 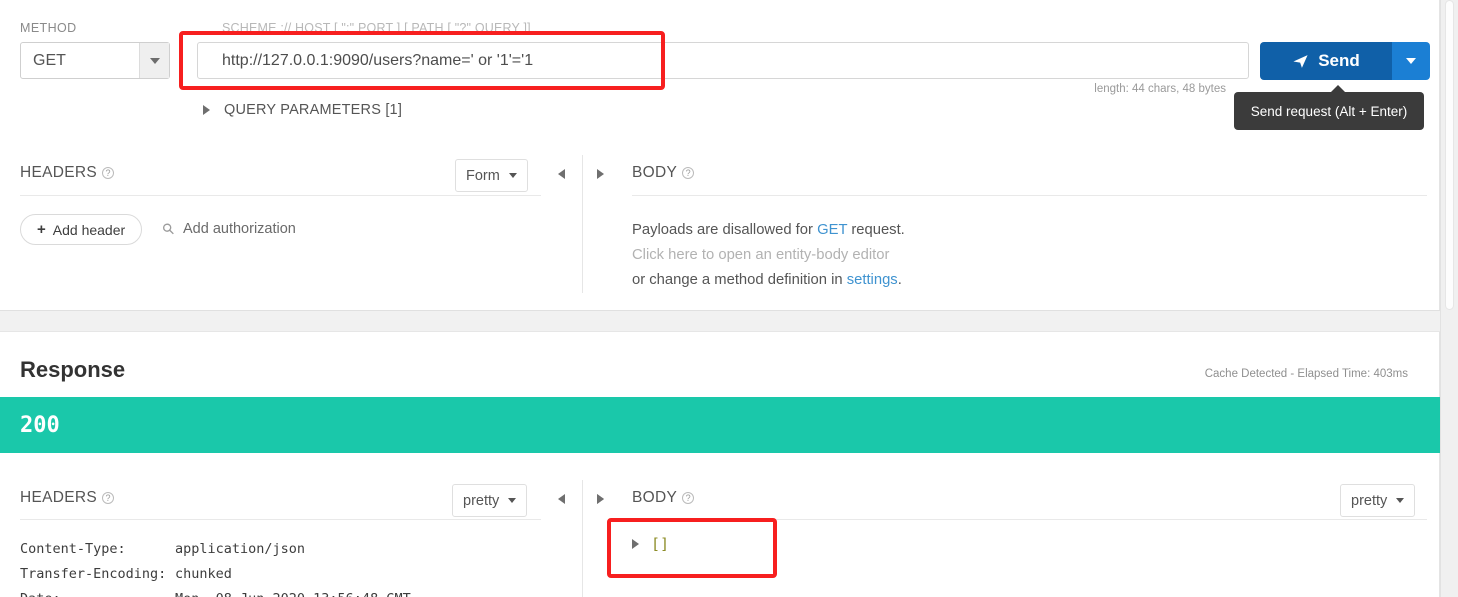 I want to click on method-value: GET, so click(x=49, y=60).